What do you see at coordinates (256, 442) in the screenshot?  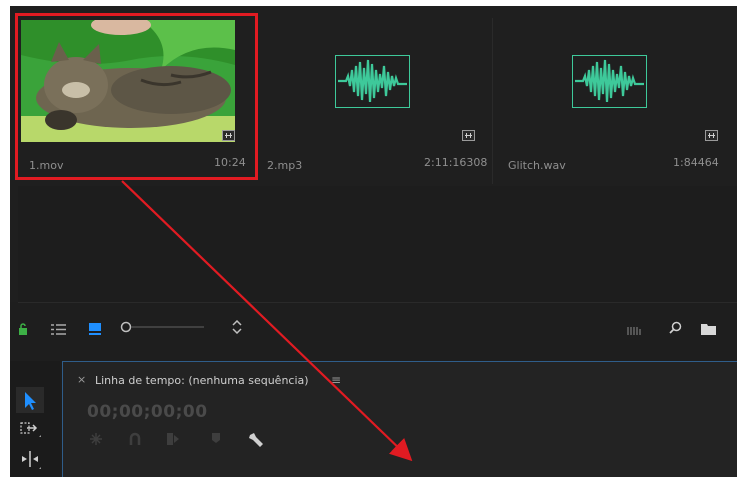 I see `wrench-icon` at bounding box center [256, 442].